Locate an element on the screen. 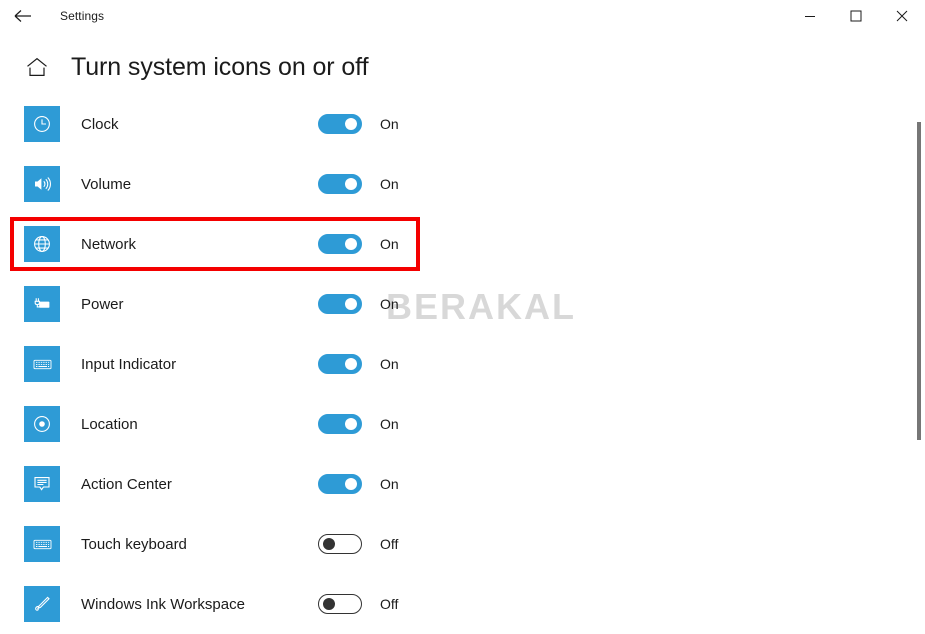  maximize-icon is located at coordinates (856, 16).